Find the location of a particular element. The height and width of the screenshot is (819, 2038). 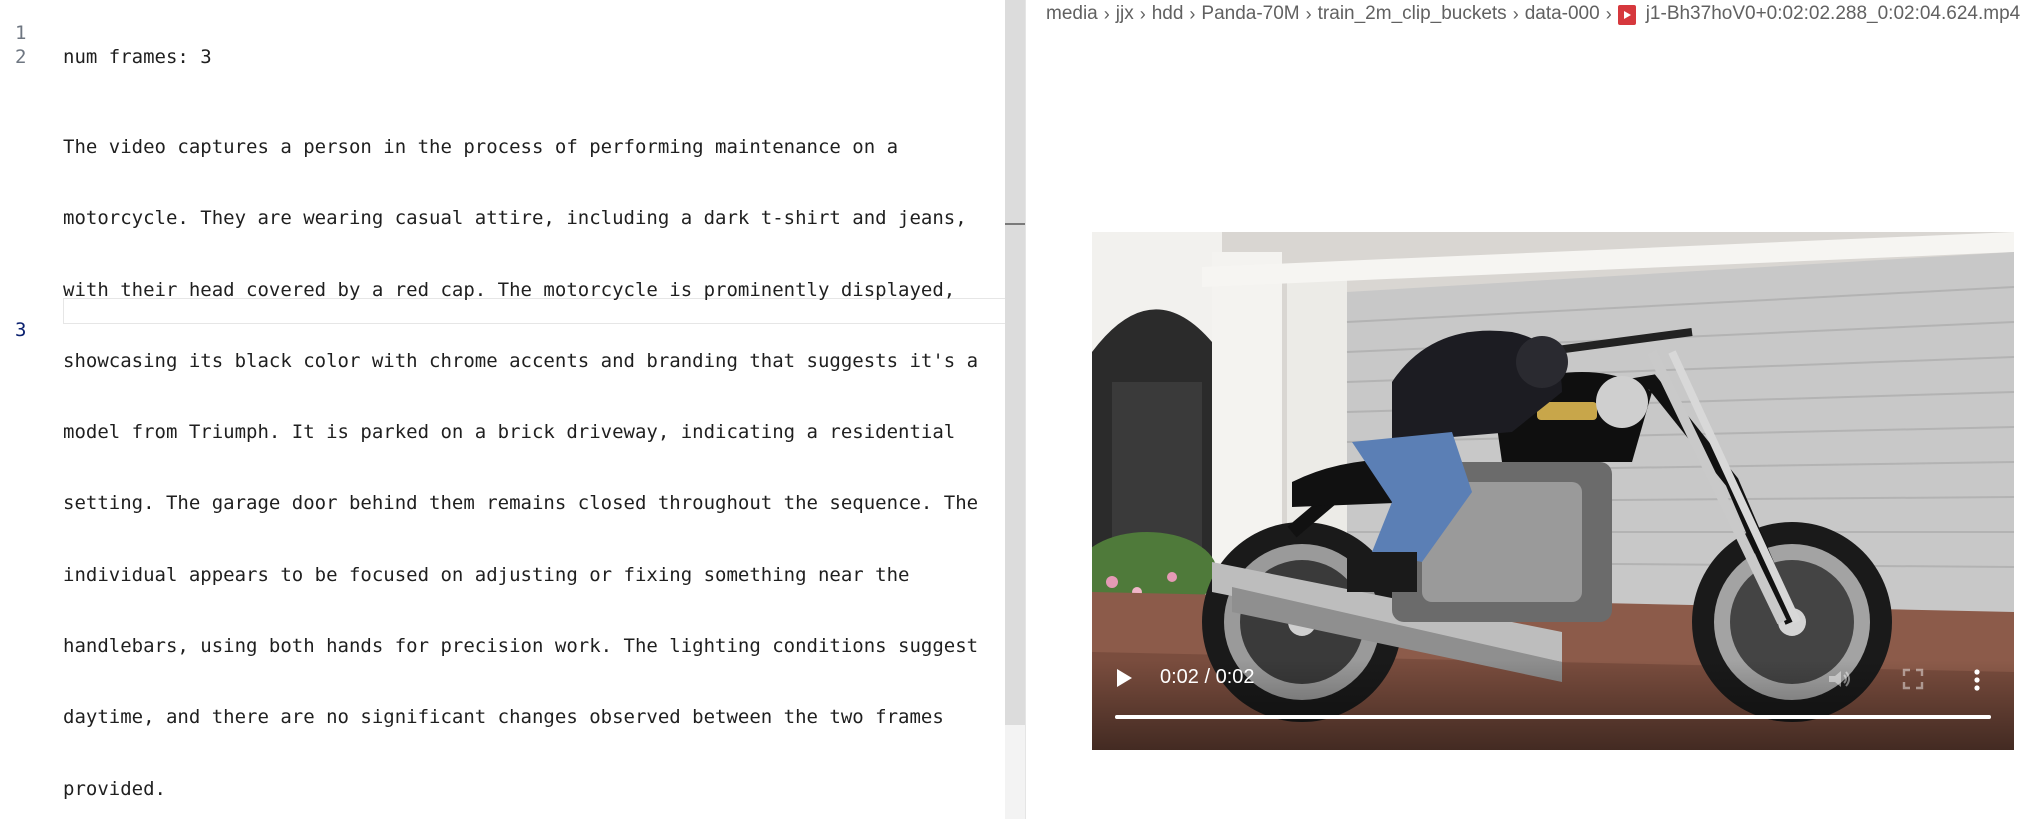

scrollbar-gutter is located at coordinates (1015, 772).